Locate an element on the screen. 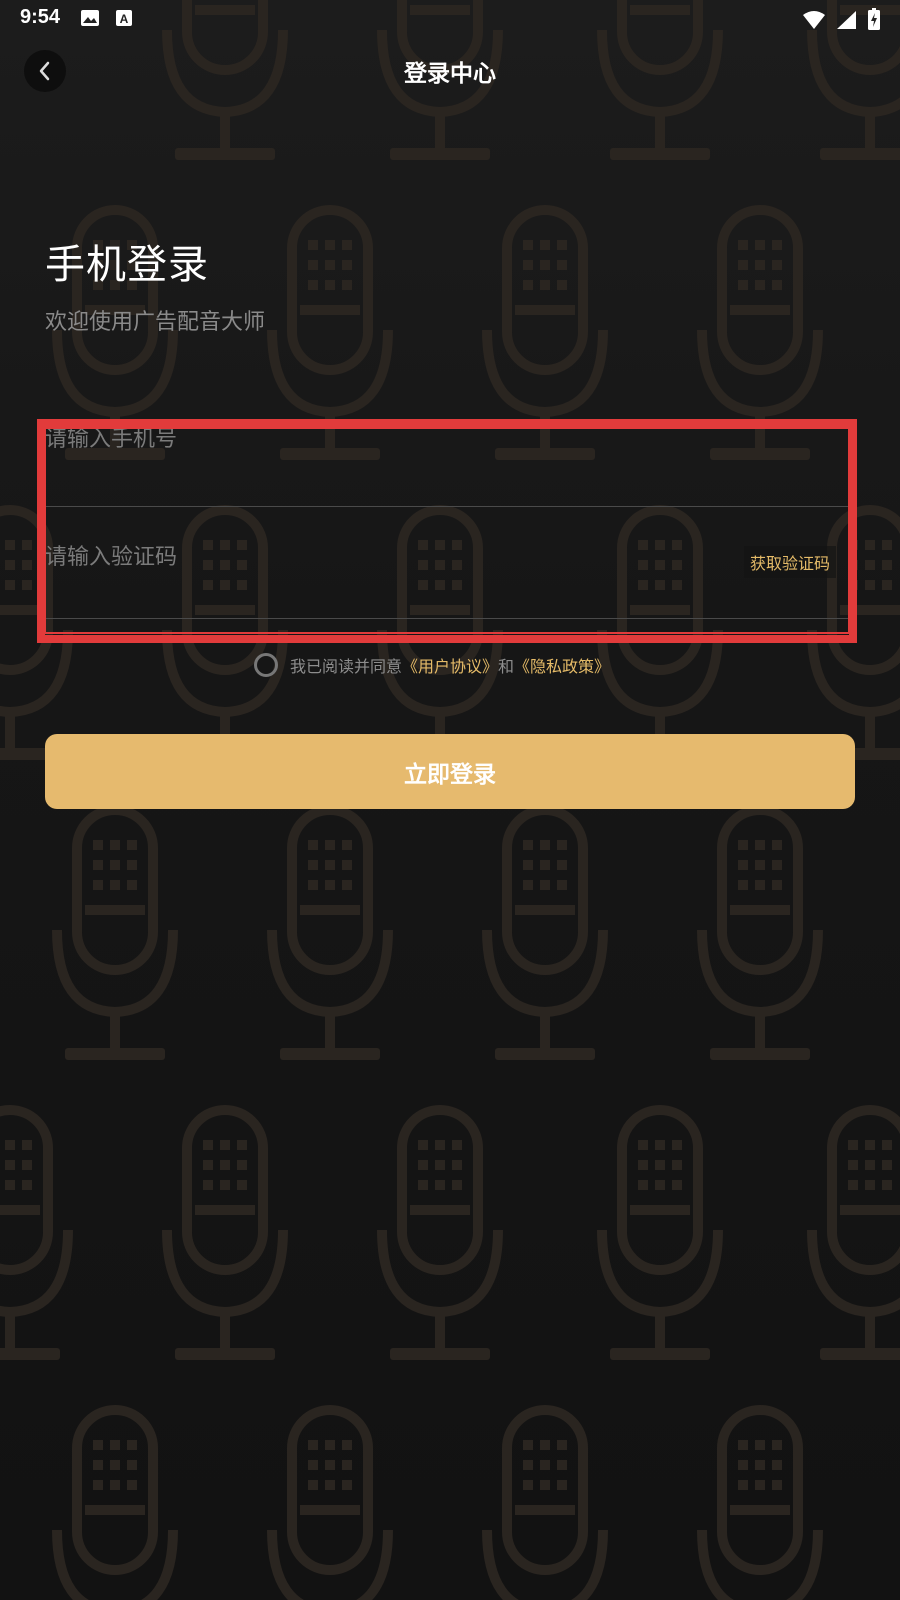 Image resolution: width=900 pixels, height=1600 pixels. signal-icon is located at coordinates (846, 20).